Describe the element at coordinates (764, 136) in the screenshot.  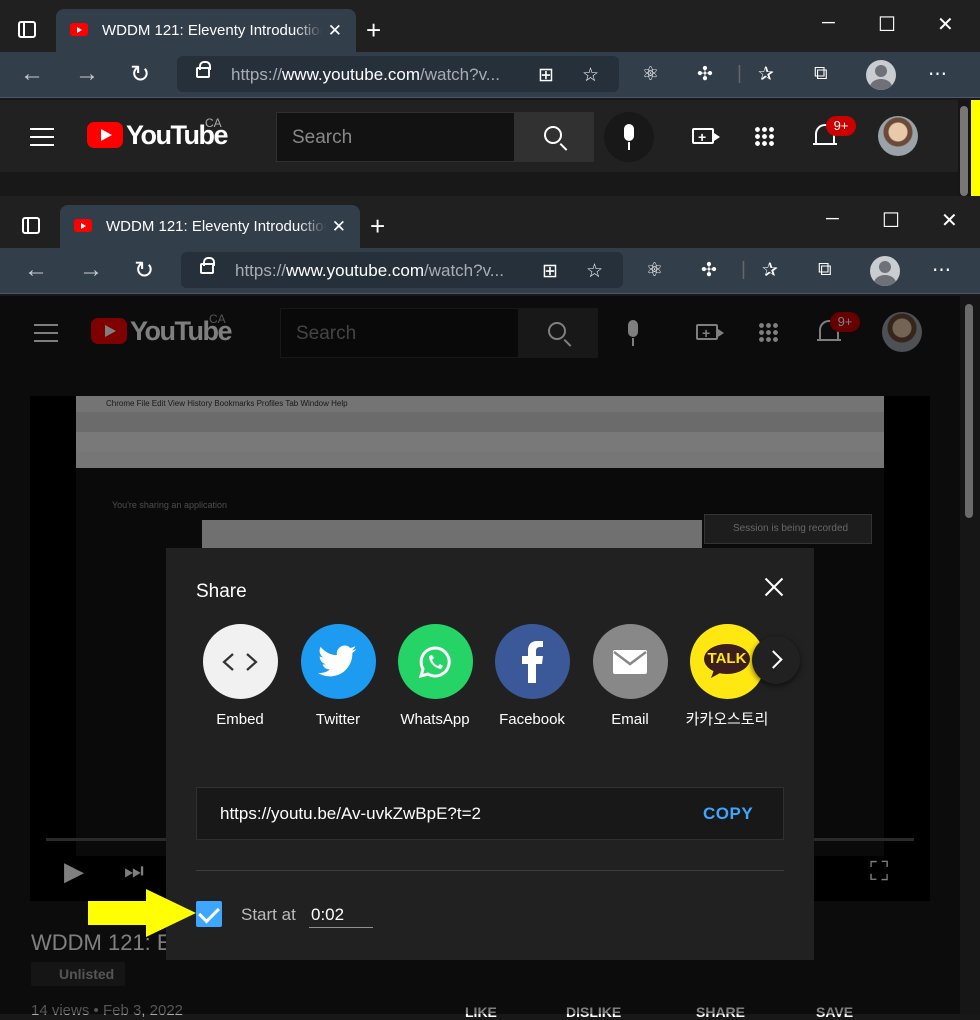
I see `apps-grid-icon` at that location.